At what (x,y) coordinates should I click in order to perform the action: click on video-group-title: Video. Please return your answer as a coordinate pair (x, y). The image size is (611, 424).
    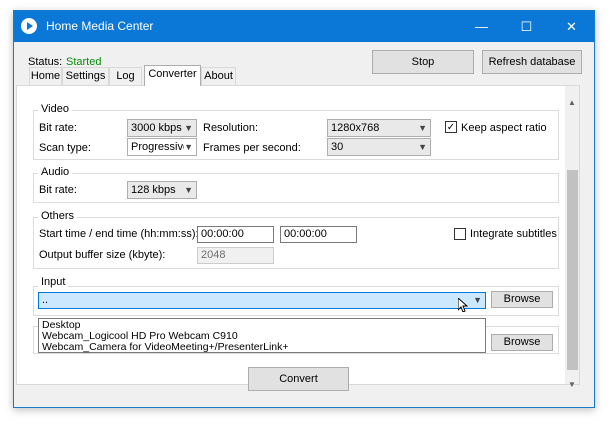
    Looking at the image, I should click on (55, 109).